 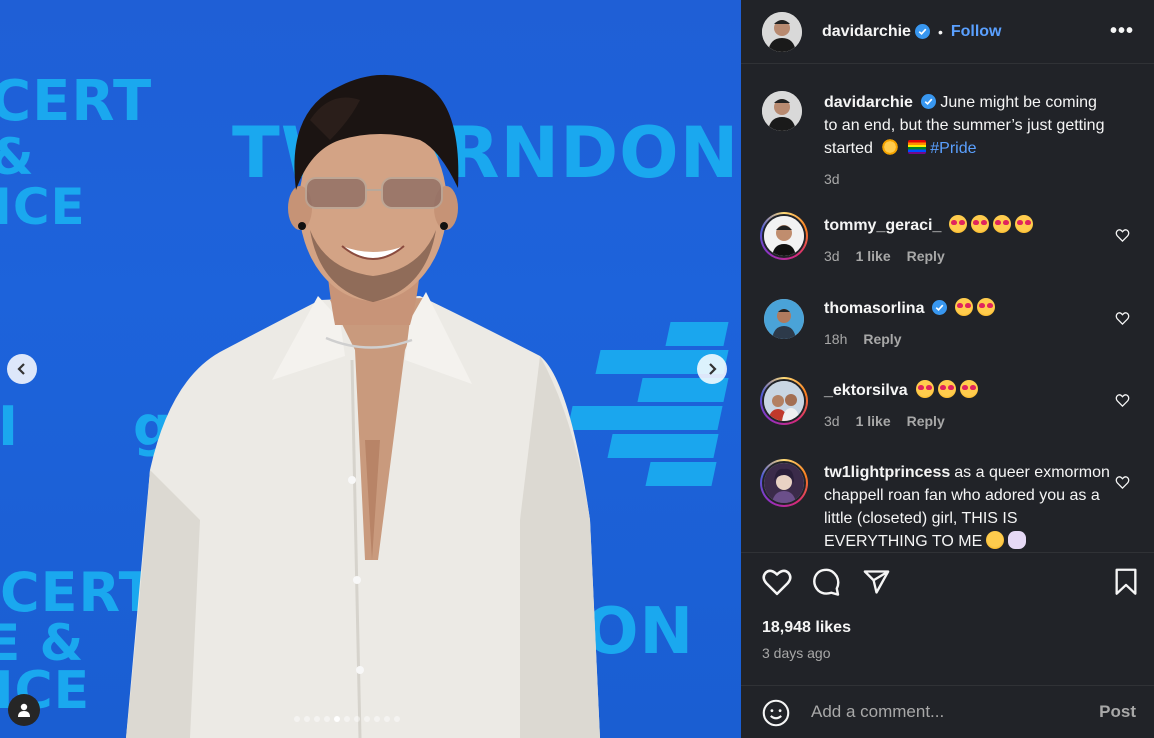 I want to click on chevron-left-icon, so click(x=21, y=369).